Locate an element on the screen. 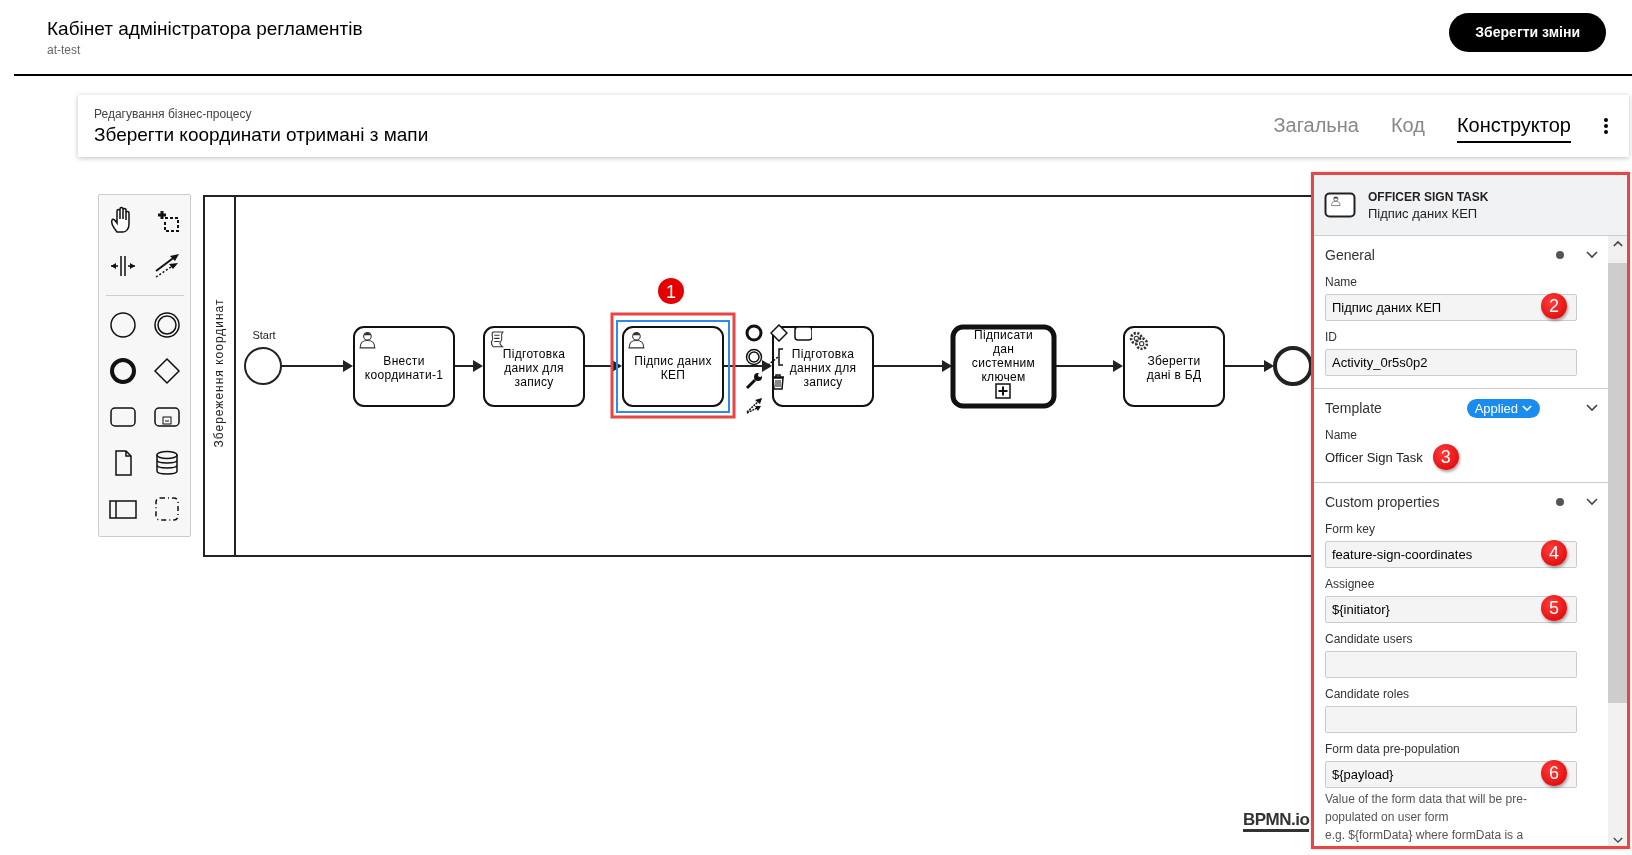  end-event-icon is located at coordinates (754, 333).